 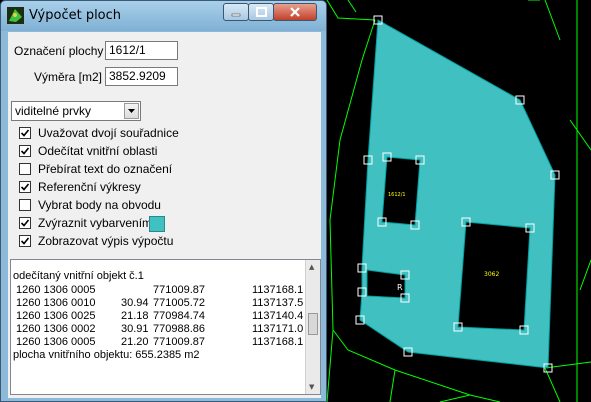 What do you see at coordinates (75, 15) in the screenshot?
I see `window-title: Výpočet ploch` at bounding box center [75, 15].